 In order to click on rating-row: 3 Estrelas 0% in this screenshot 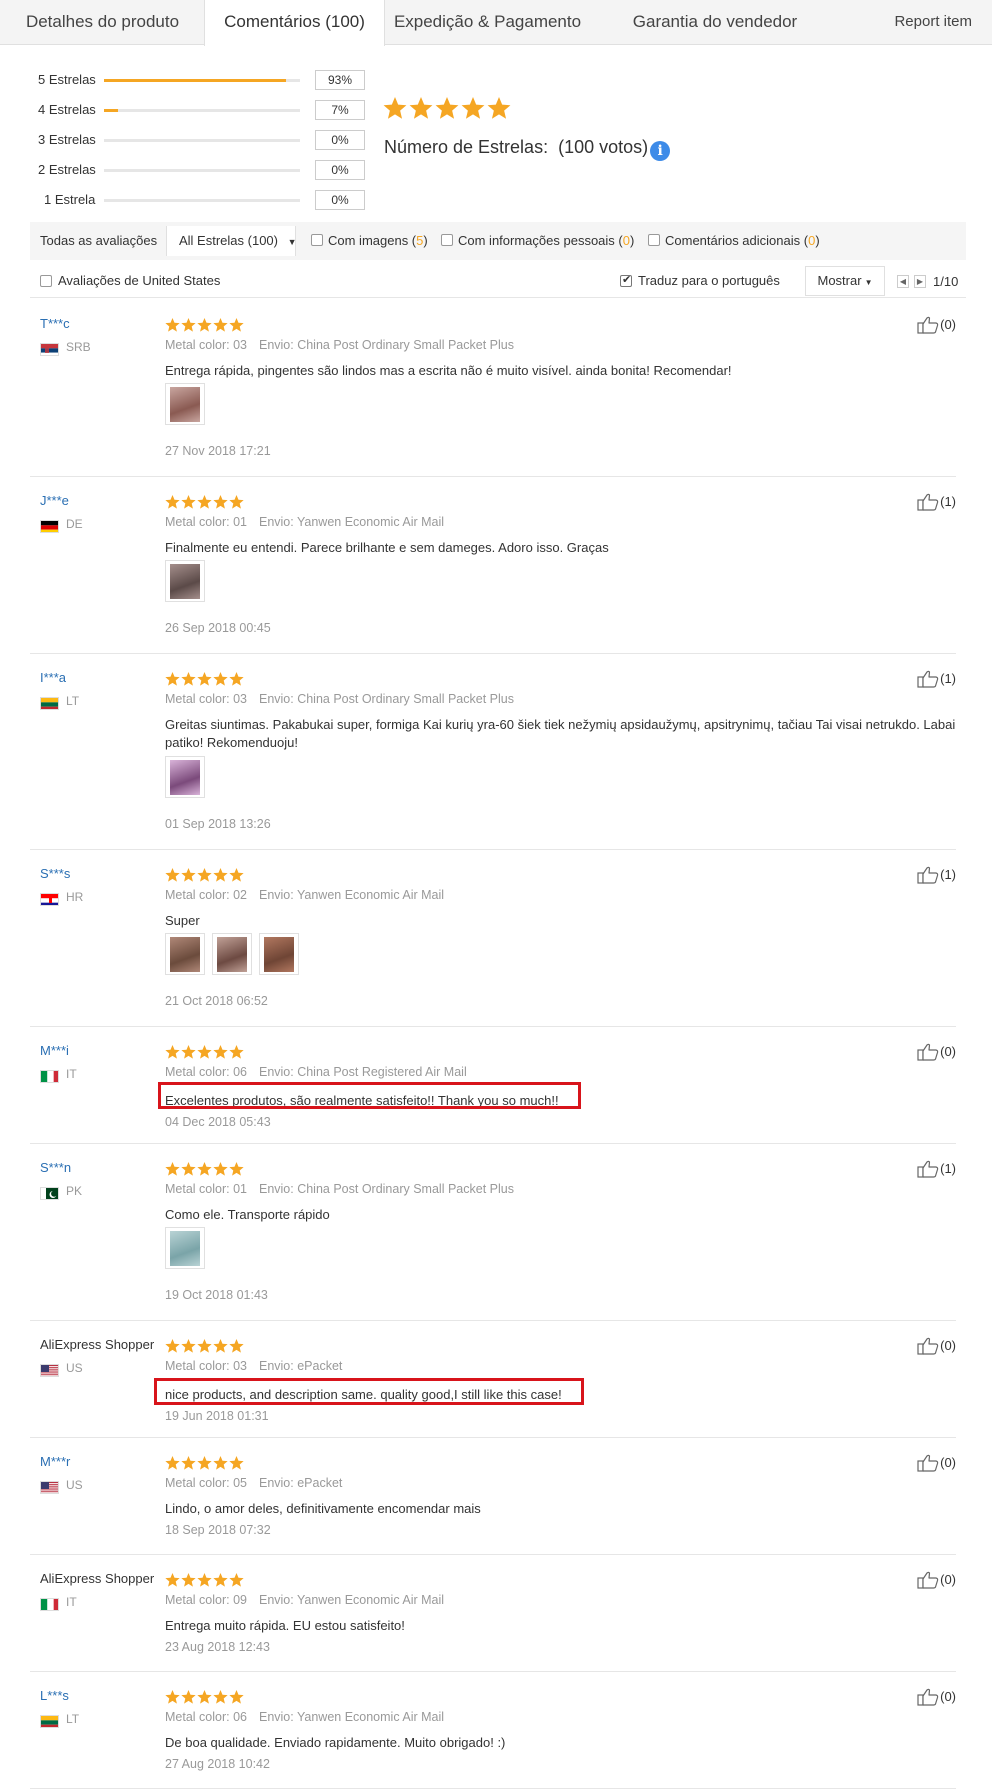, I will do `click(208, 140)`.